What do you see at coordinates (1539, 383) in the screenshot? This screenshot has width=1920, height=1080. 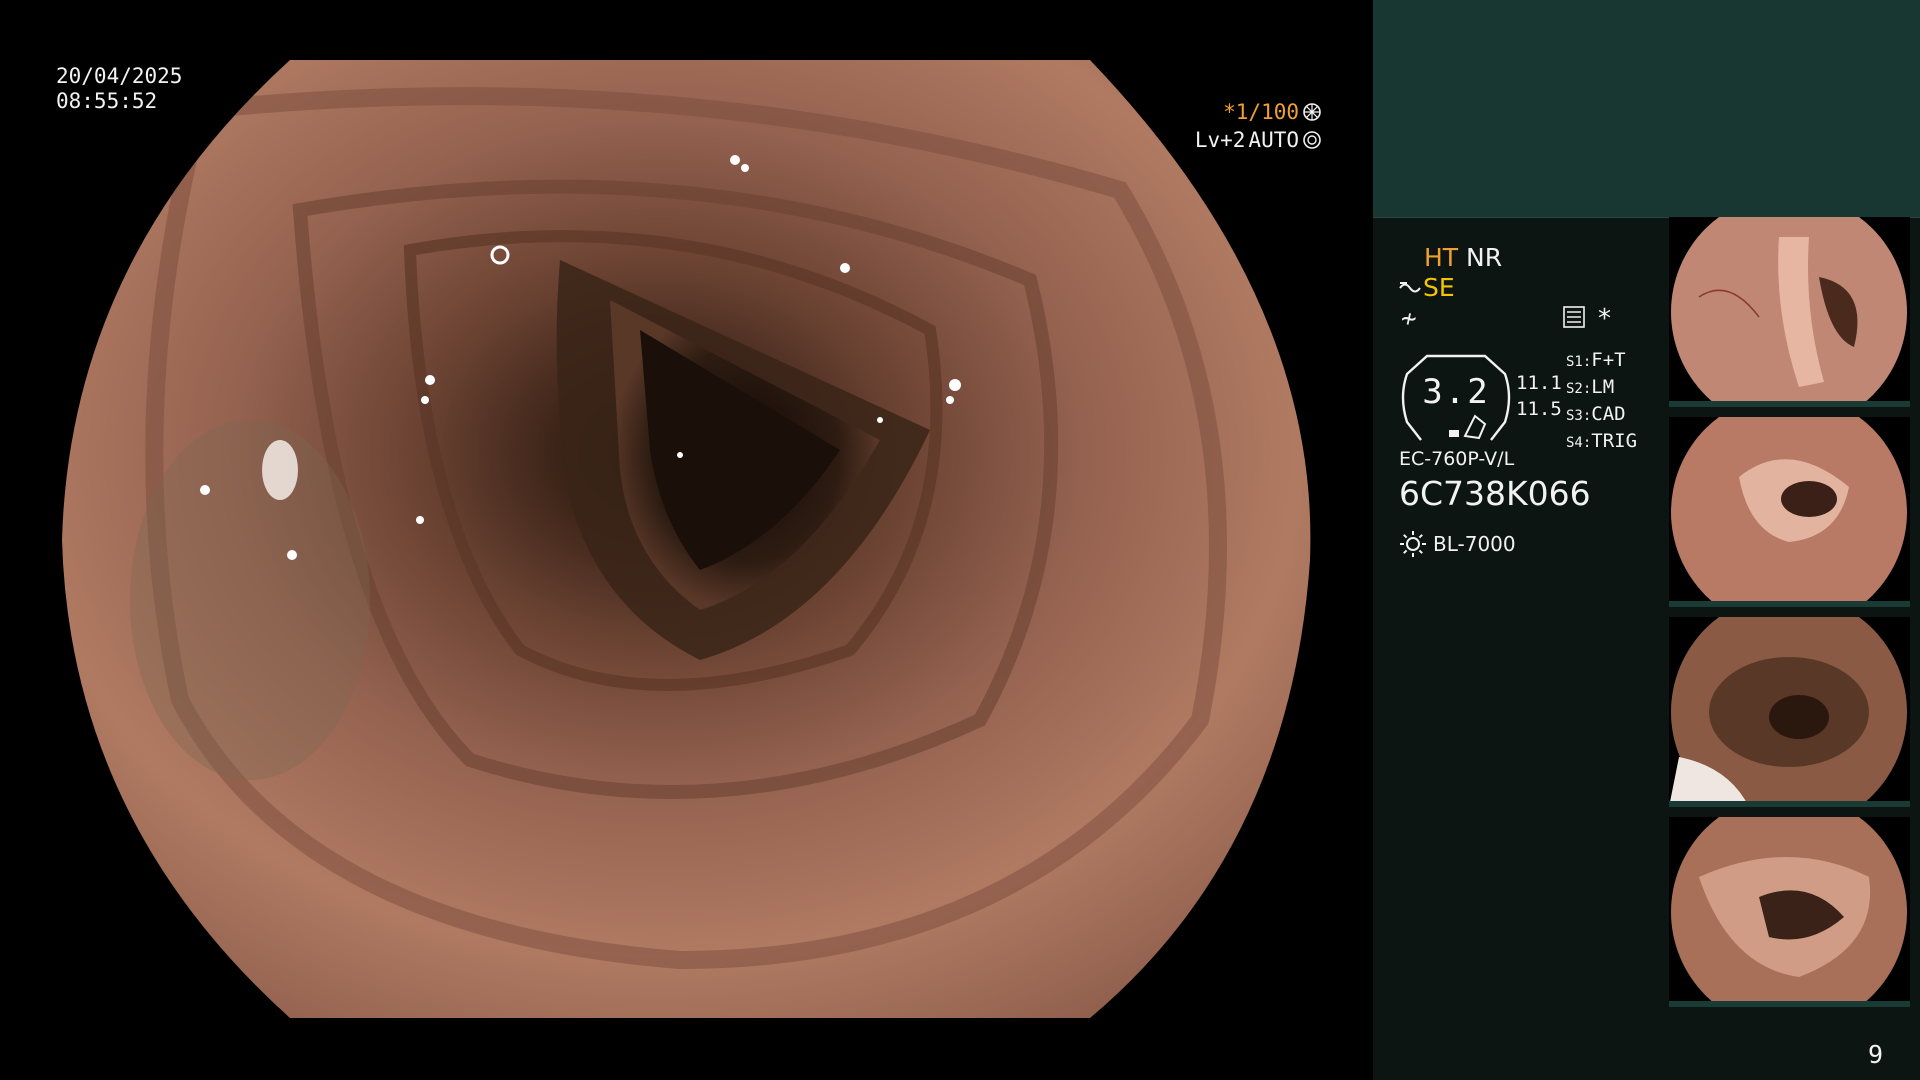 I see `reading-top: 11.1` at bounding box center [1539, 383].